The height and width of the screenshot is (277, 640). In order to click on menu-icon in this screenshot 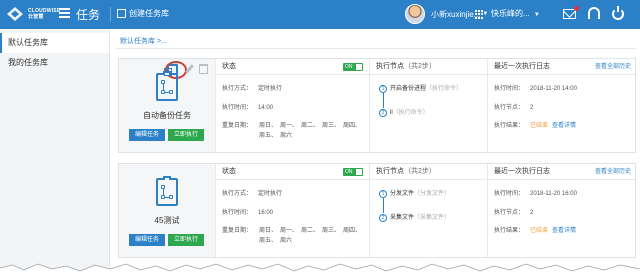, I will do `click(64, 14)`.